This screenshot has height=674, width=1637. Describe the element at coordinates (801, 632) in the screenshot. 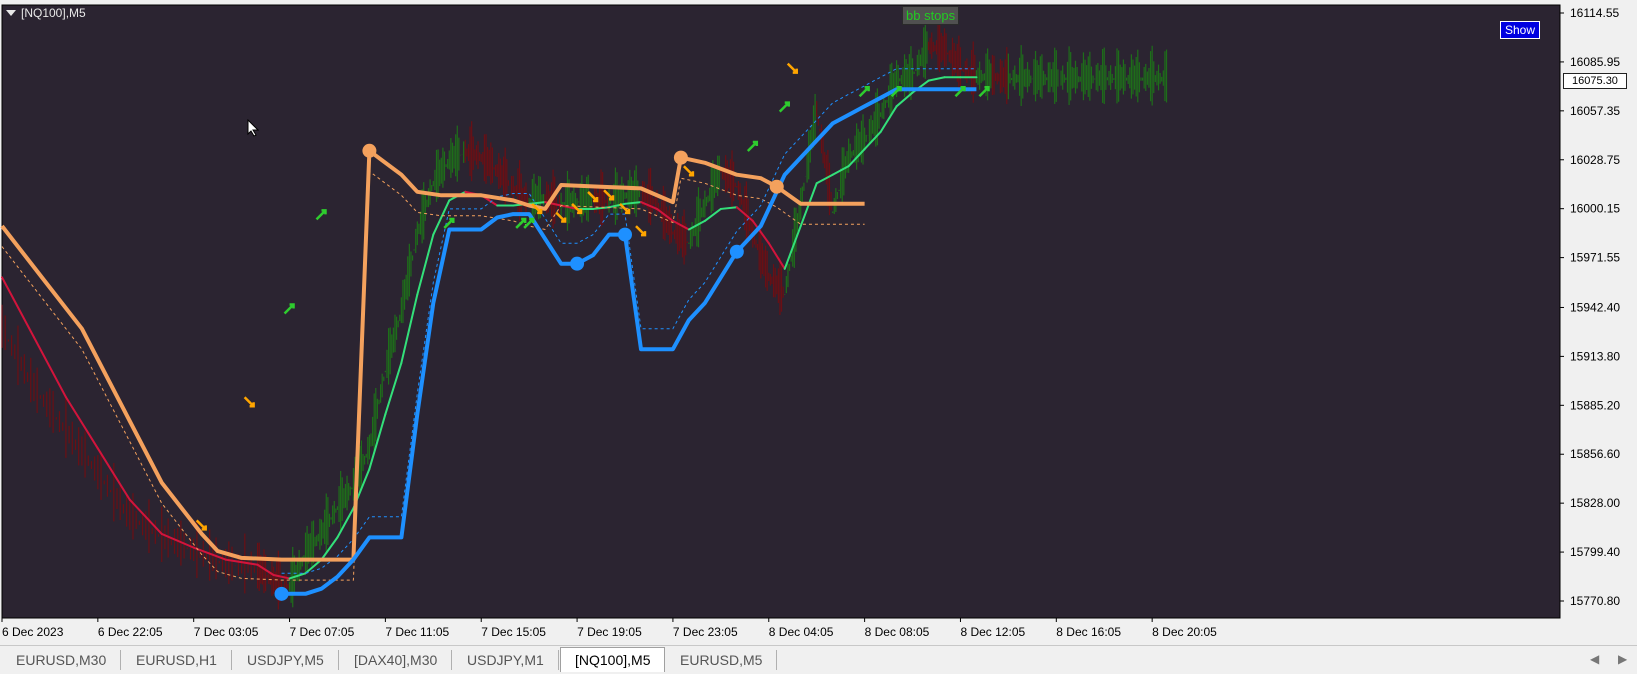

I see `x-axis-tick-label: 8 Dec 04:05` at that location.